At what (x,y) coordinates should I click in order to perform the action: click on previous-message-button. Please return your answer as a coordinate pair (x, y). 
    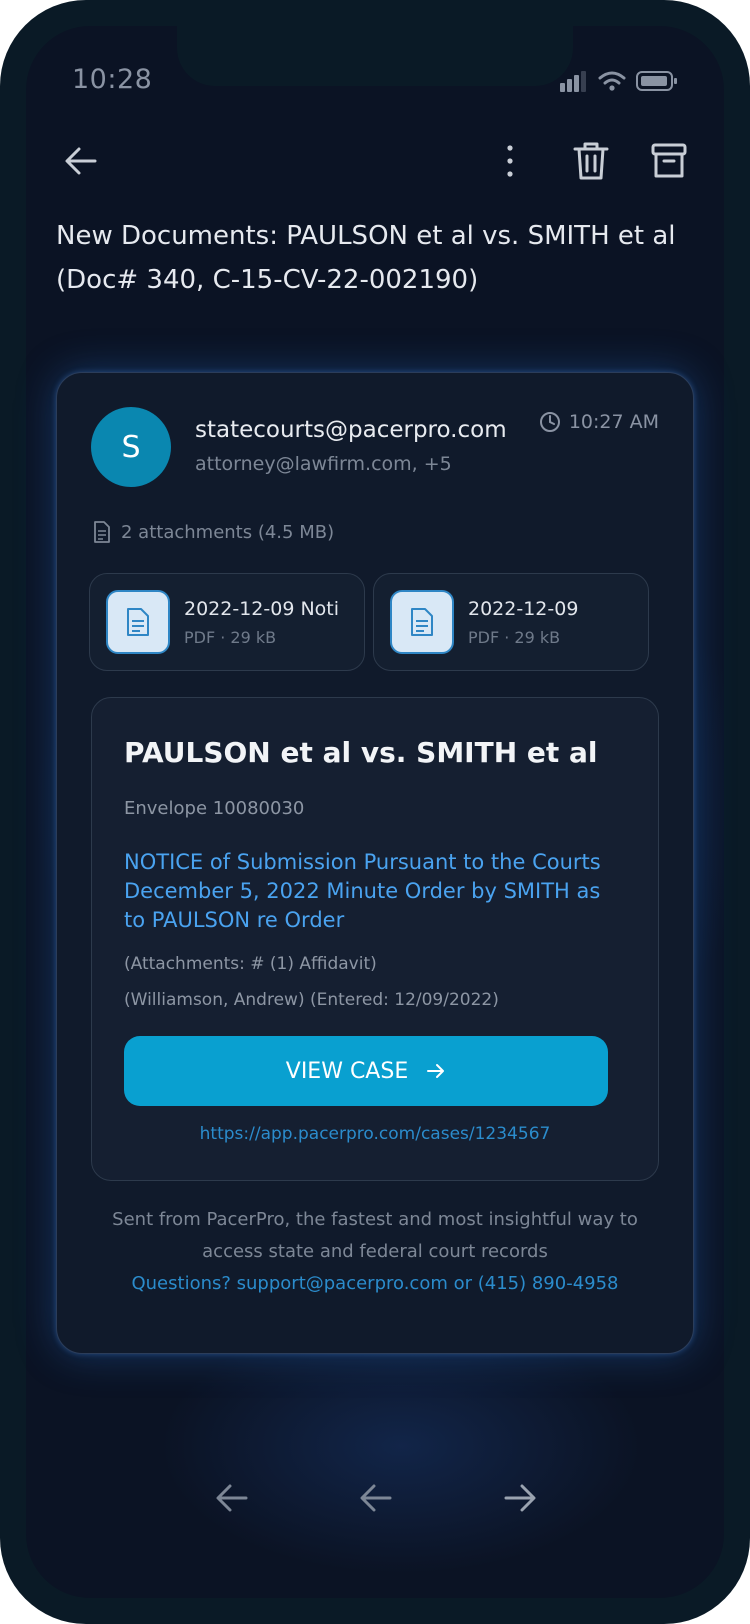
    Looking at the image, I should click on (376, 1498).